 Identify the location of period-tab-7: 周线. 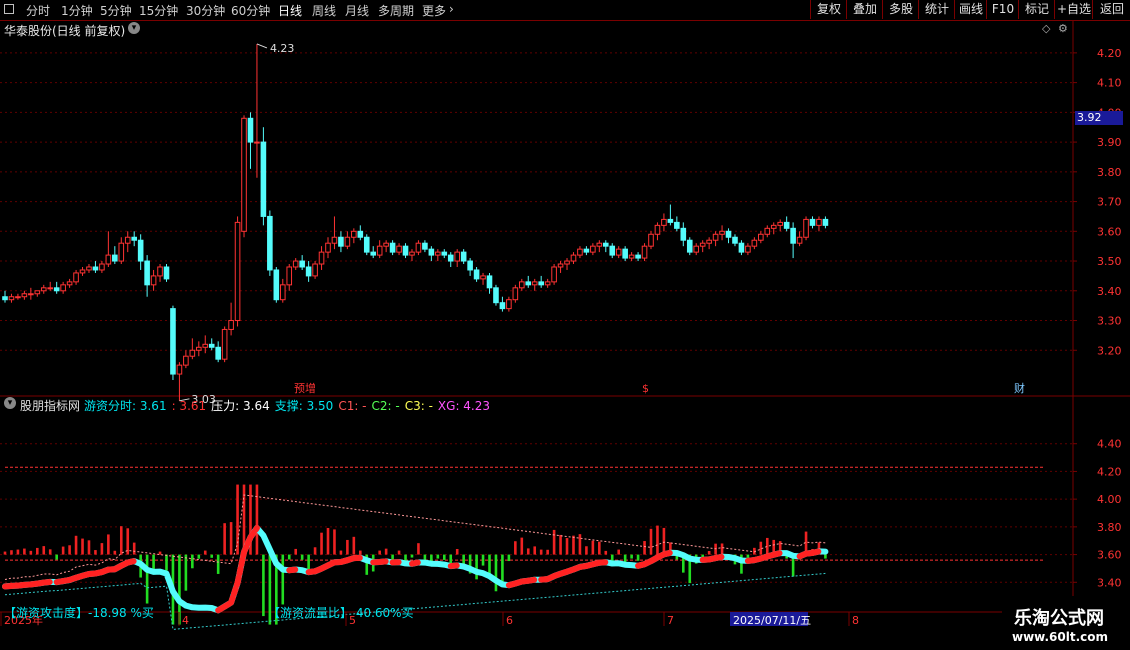
(324, 10).